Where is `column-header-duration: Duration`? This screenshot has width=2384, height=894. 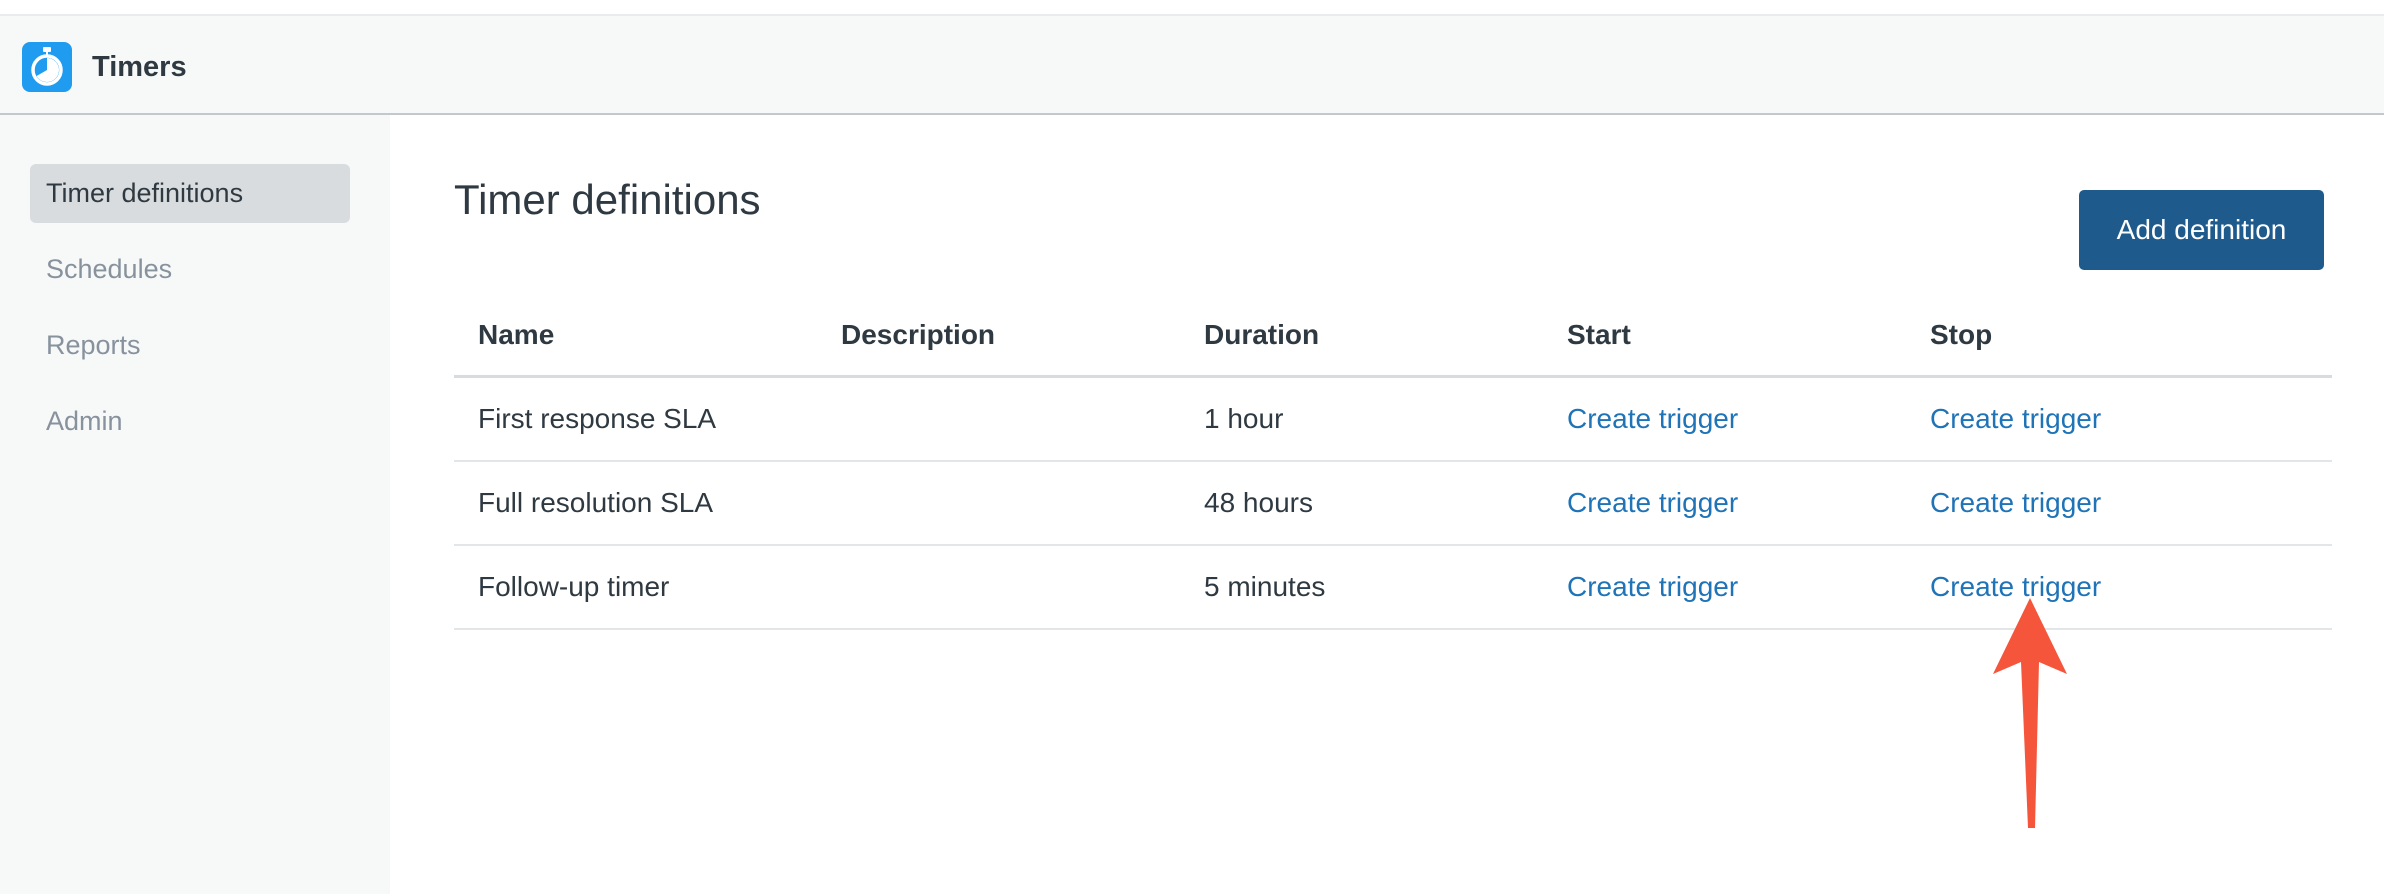 column-header-duration: Duration is located at coordinates (1262, 334).